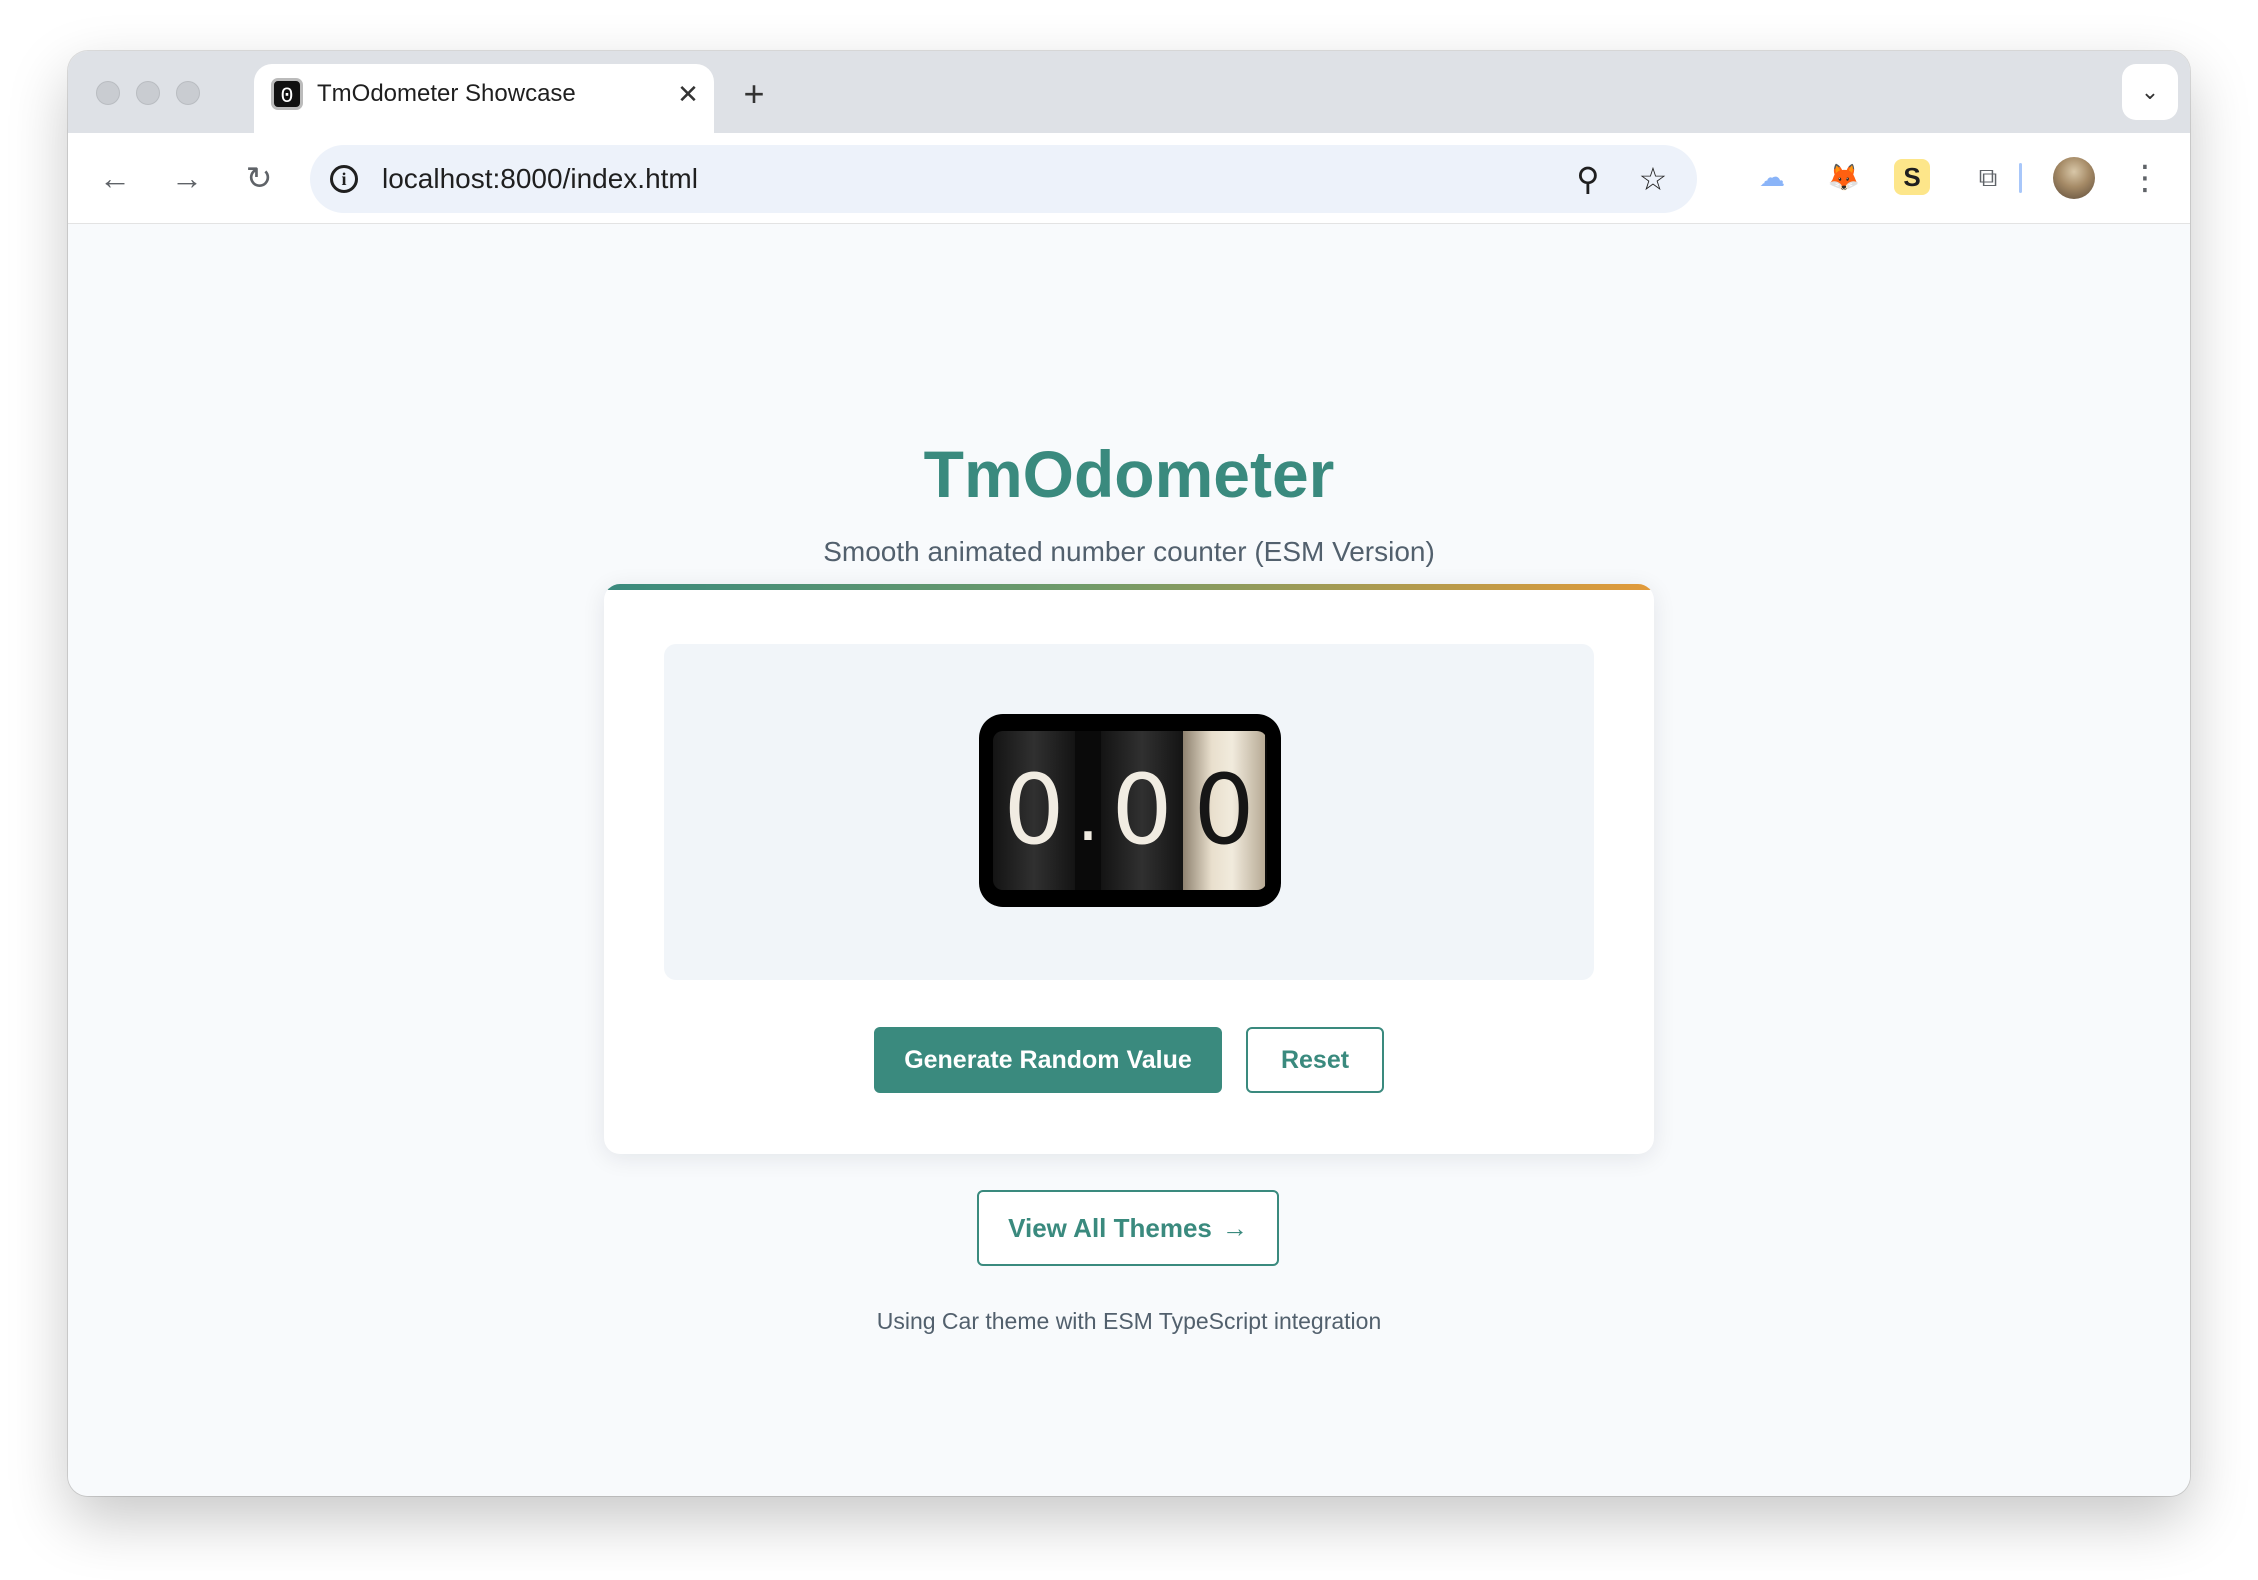  What do you see at coordinates (2145, 178) in the screenshot?
I see `browser-menu-icon: ⋮` at bounding box center [2145, 178].